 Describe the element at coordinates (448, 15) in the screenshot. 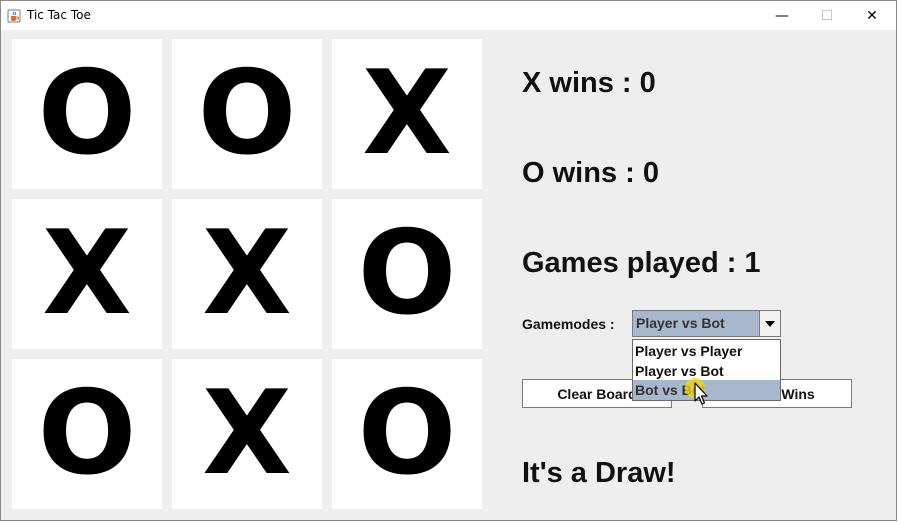

I see `title-bar: Tic Tac Toe — ☐ ✕` at that location.